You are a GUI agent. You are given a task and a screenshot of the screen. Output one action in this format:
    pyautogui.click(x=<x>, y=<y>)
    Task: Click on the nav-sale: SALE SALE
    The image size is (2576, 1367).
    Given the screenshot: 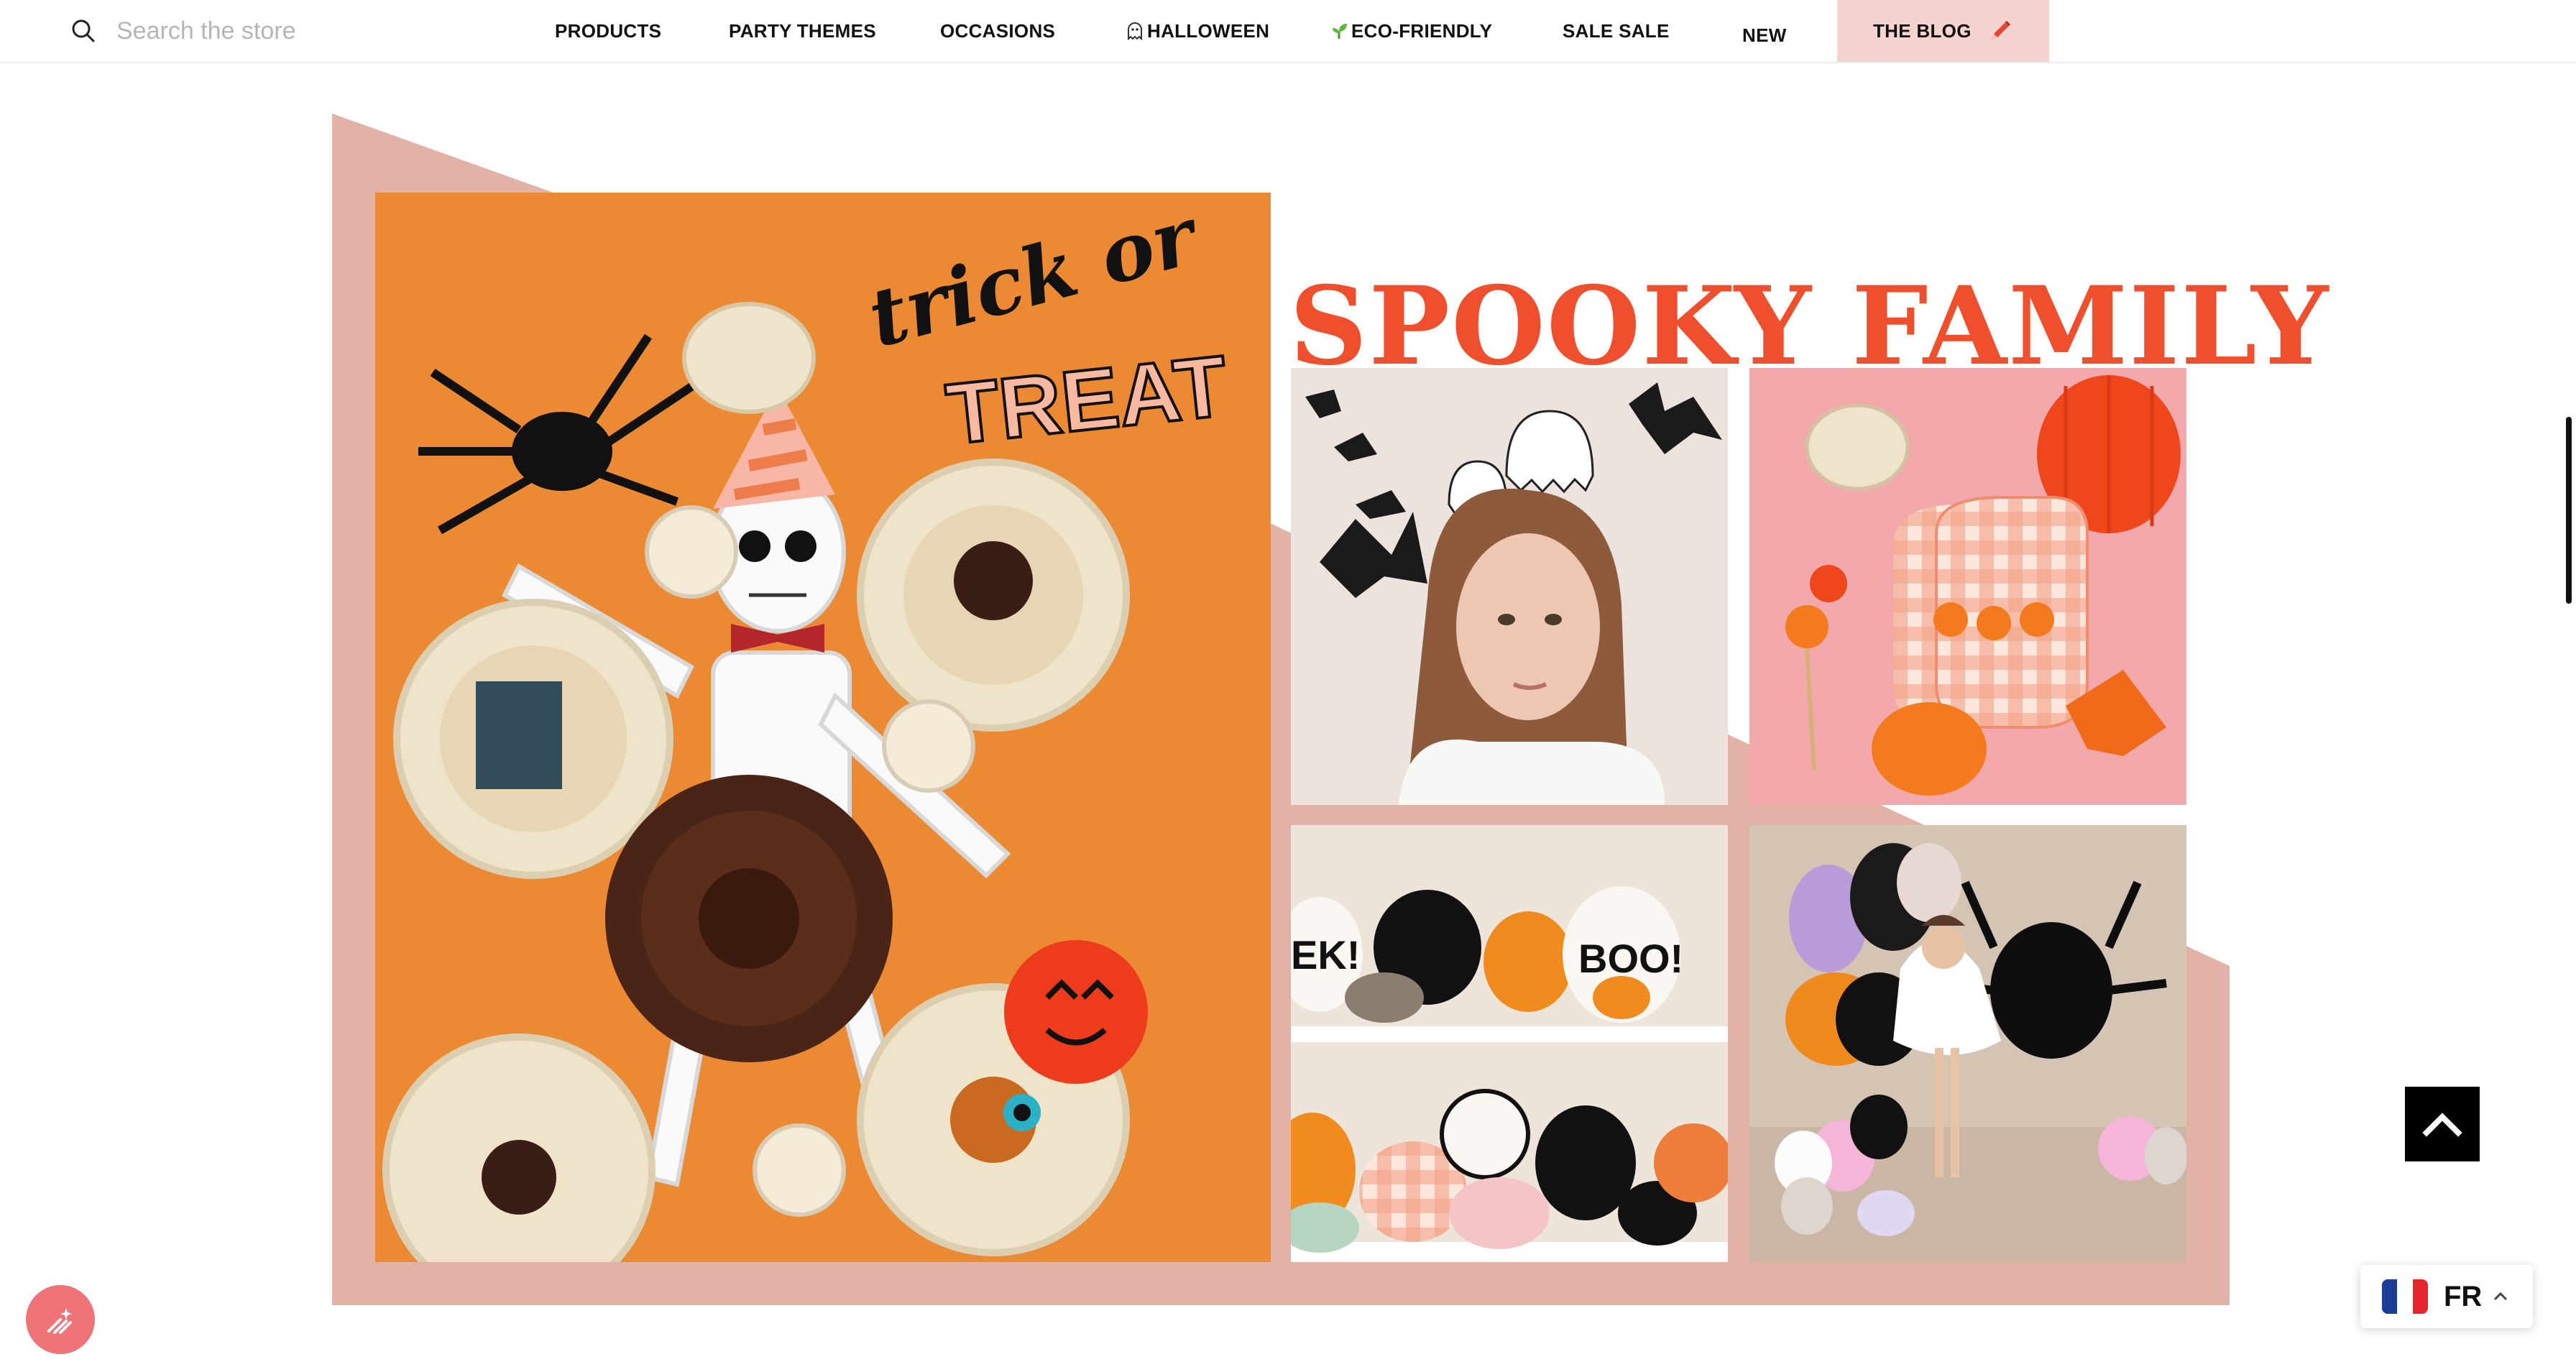 What is the action you would take?
    pyautogui.click(x=1616, y=31)
    